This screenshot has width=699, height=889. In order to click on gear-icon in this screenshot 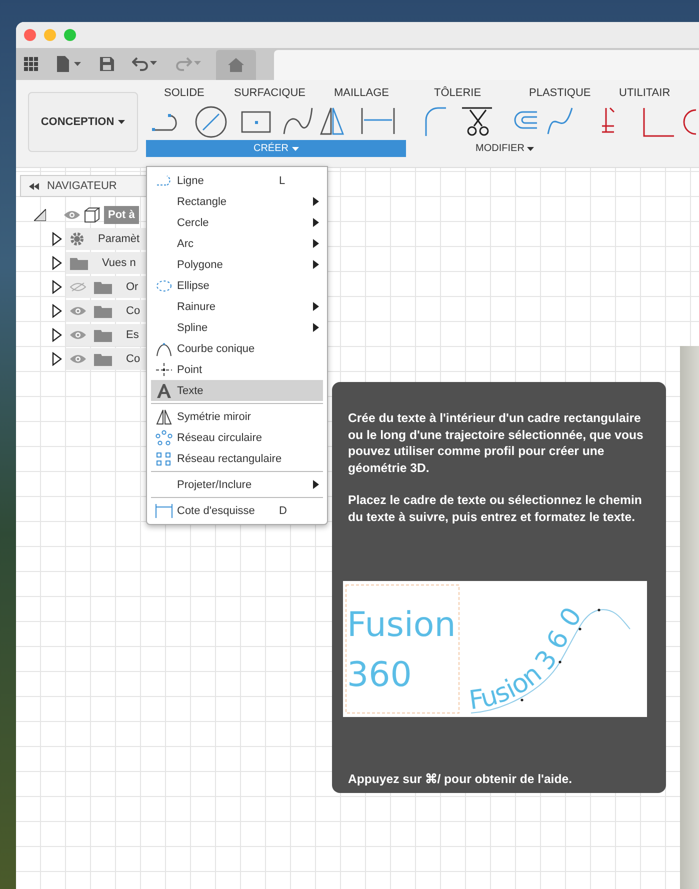, I will do `click(77, 239)`.